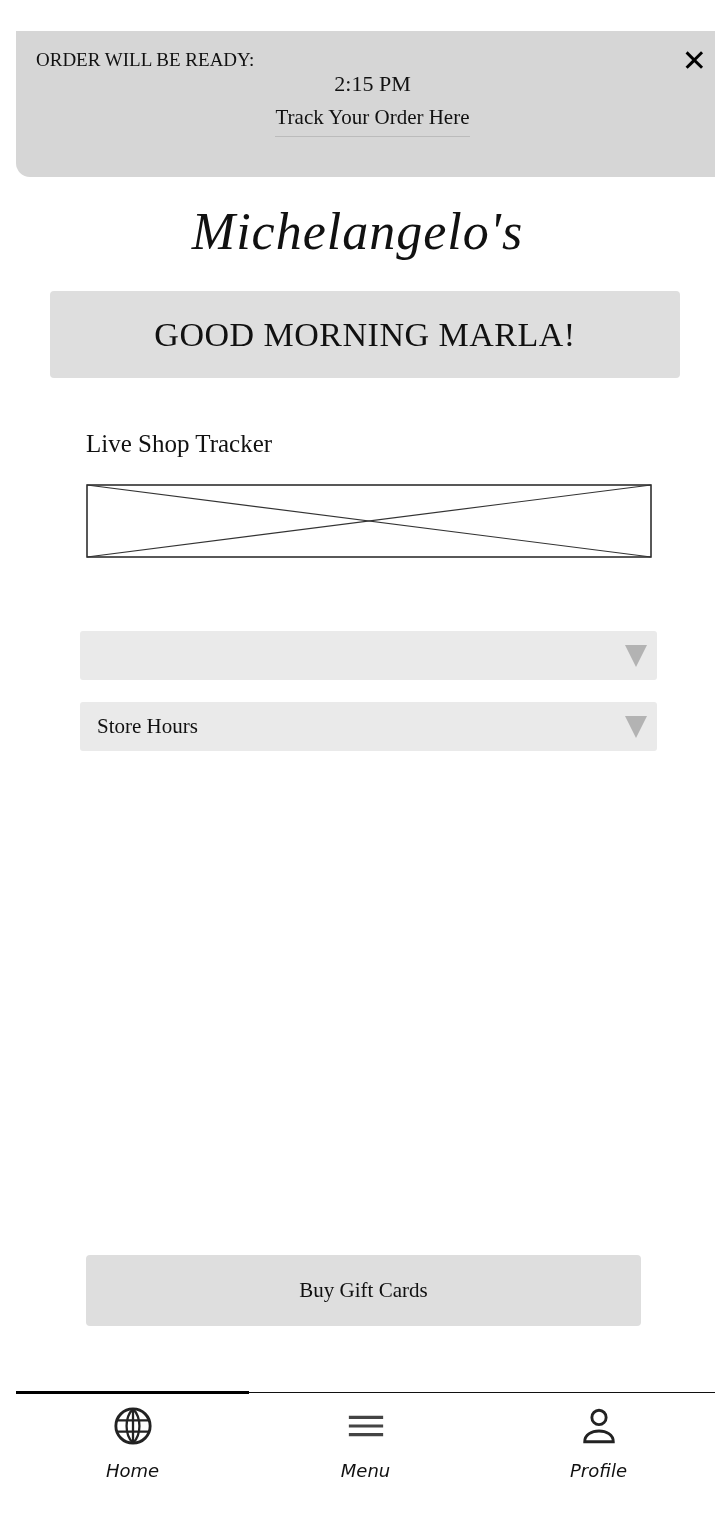  Describe the element at coordinates (598, 1442) in the screenshot. I see `nav-tab: Profile` at that location.